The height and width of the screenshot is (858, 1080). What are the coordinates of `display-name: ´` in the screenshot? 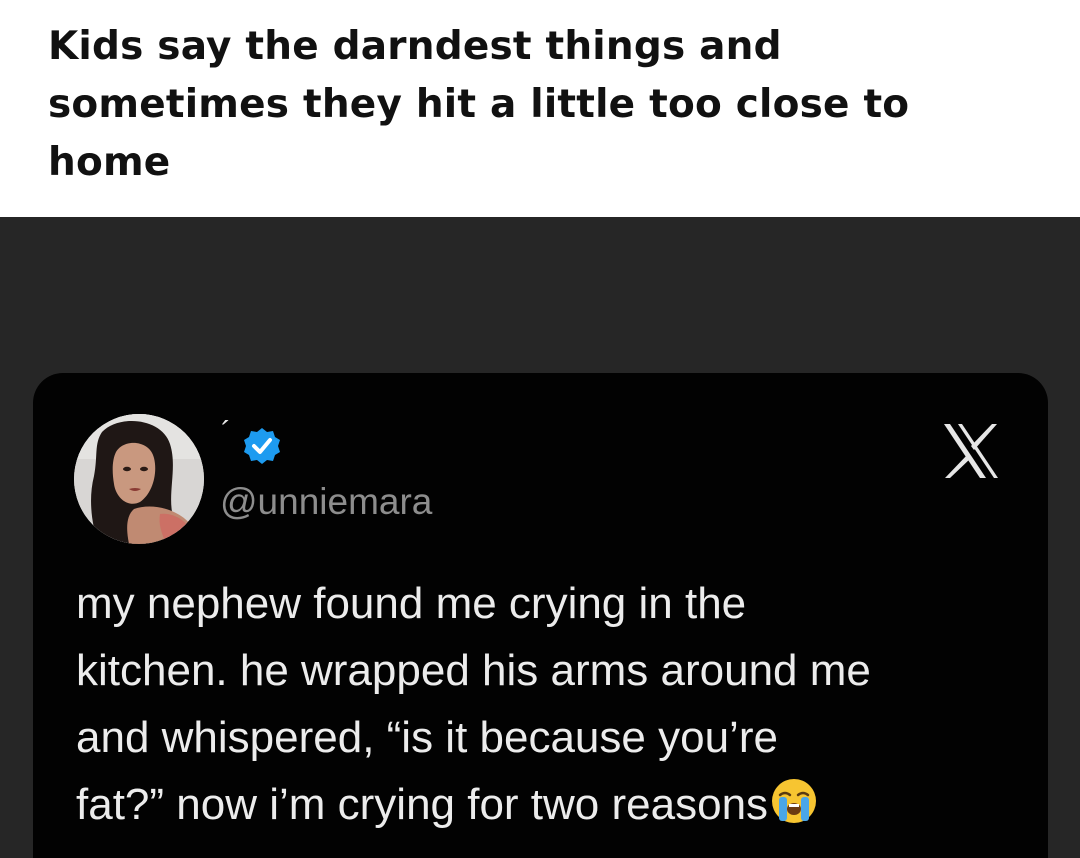 It's located at (226, 433).